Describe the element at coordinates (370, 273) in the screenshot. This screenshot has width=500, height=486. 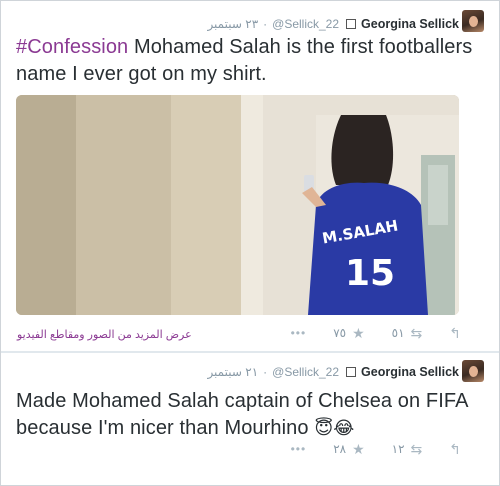
I see `shirt-number: 15` at that location.